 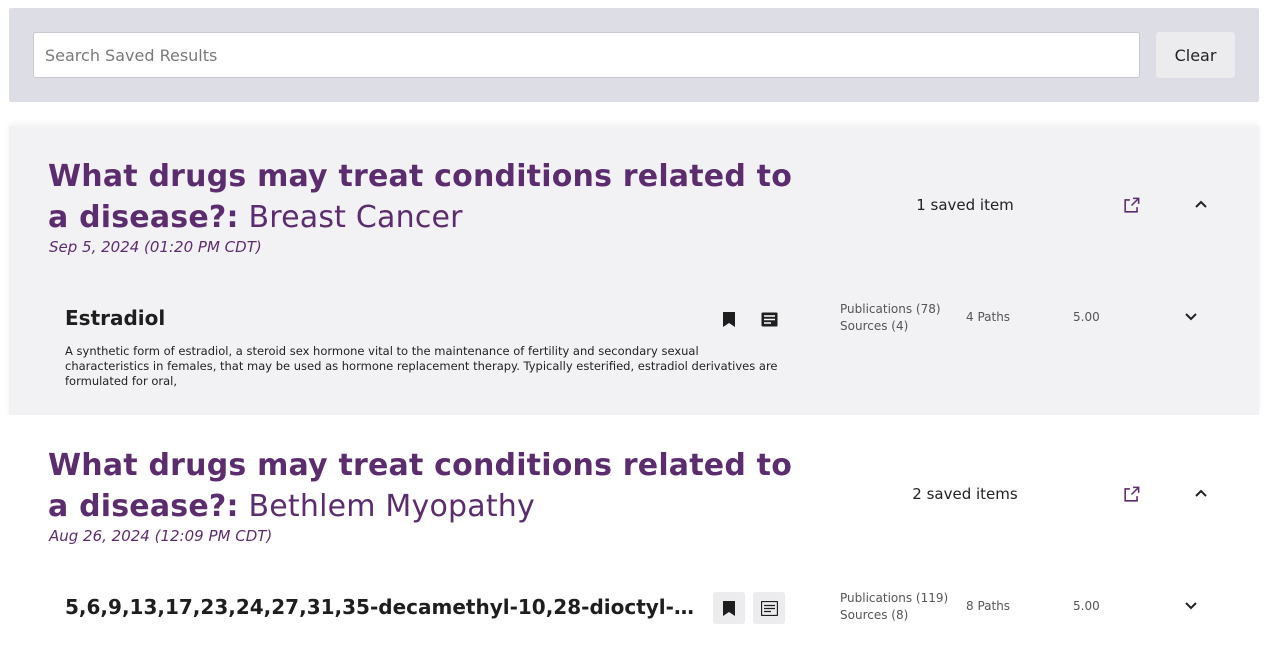 What do you see at coordinates (894, 598) in the screenshot?
I see `publications-count: Publications (119)` at bounding box center [894, 598].